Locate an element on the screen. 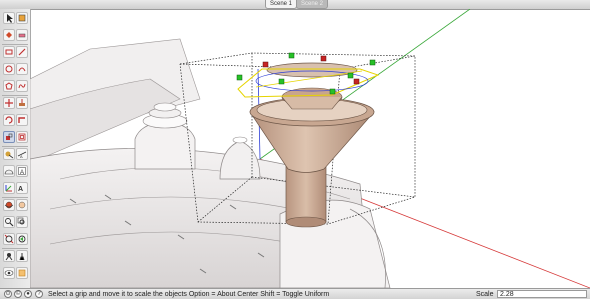 The height and width of the screenshot is (299, 590). tool-position-camera is located at coordinates (9, 256).